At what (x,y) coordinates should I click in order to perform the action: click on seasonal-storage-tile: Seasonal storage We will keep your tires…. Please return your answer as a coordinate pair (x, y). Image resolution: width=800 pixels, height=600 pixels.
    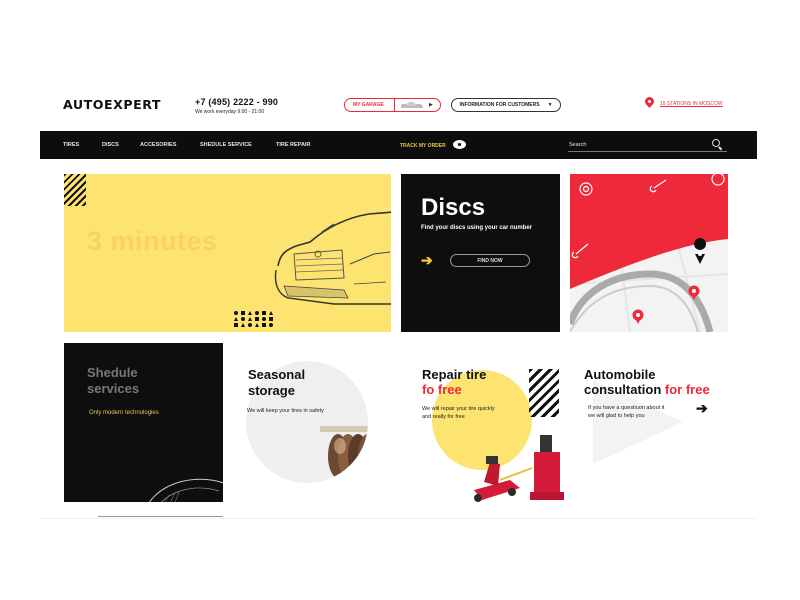
    Looking at the image, I should click on (310, 425).